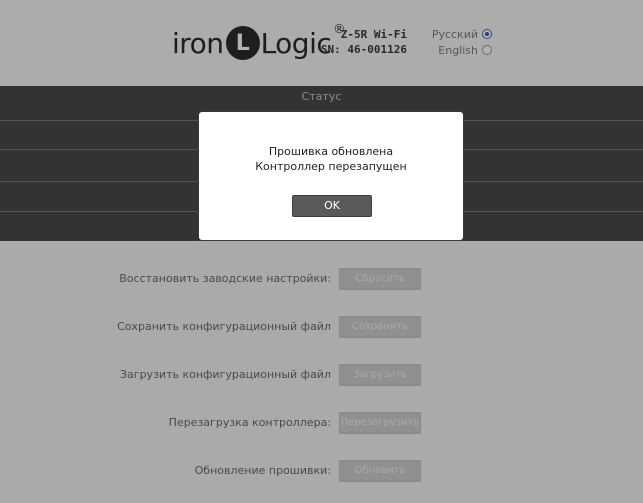 The image size is (643, 503). What do you see at coordinates (332, 206) in the screenshot?
I see `ok-button: OK` at bounding box center [332, 206].